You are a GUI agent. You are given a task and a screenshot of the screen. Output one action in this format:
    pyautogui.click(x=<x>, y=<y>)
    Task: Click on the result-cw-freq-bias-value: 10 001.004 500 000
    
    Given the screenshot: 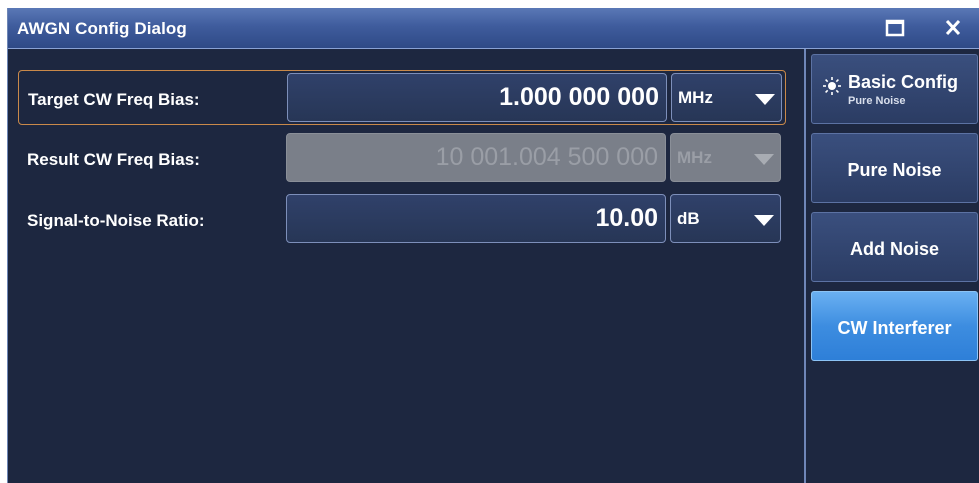 What is the action you would take?
    pyautogui.click(x=476, y=157)
    